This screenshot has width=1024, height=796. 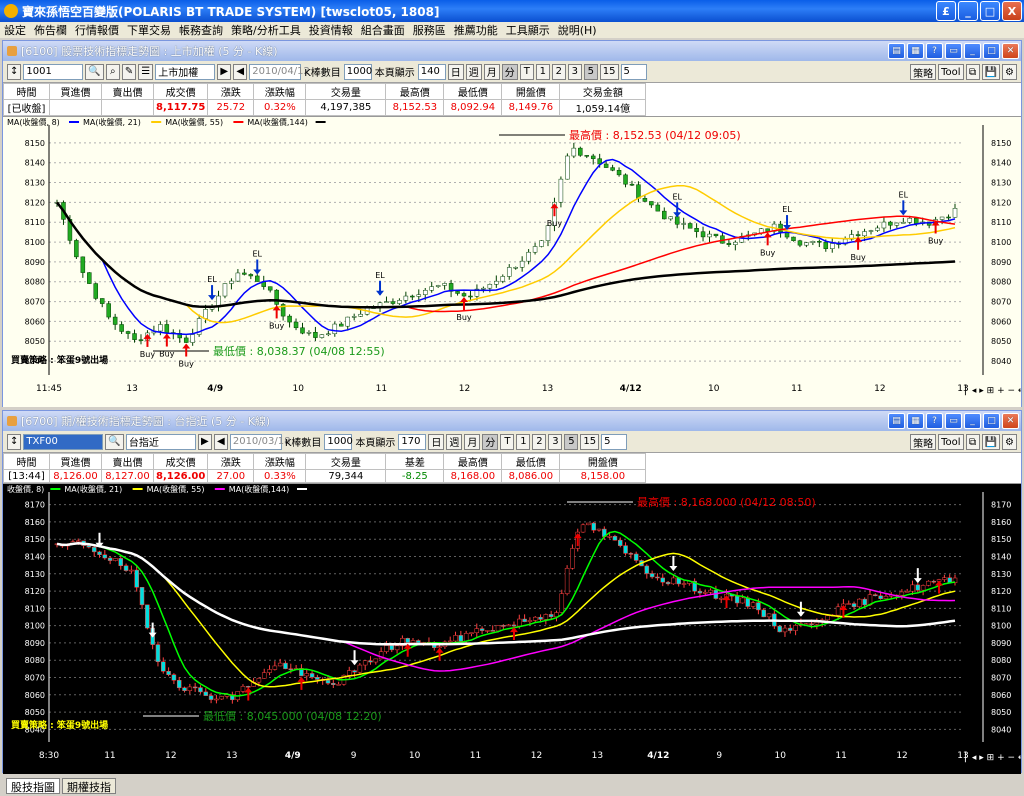 I want to click on code-input: TXF00, so click(x=63, y=441).